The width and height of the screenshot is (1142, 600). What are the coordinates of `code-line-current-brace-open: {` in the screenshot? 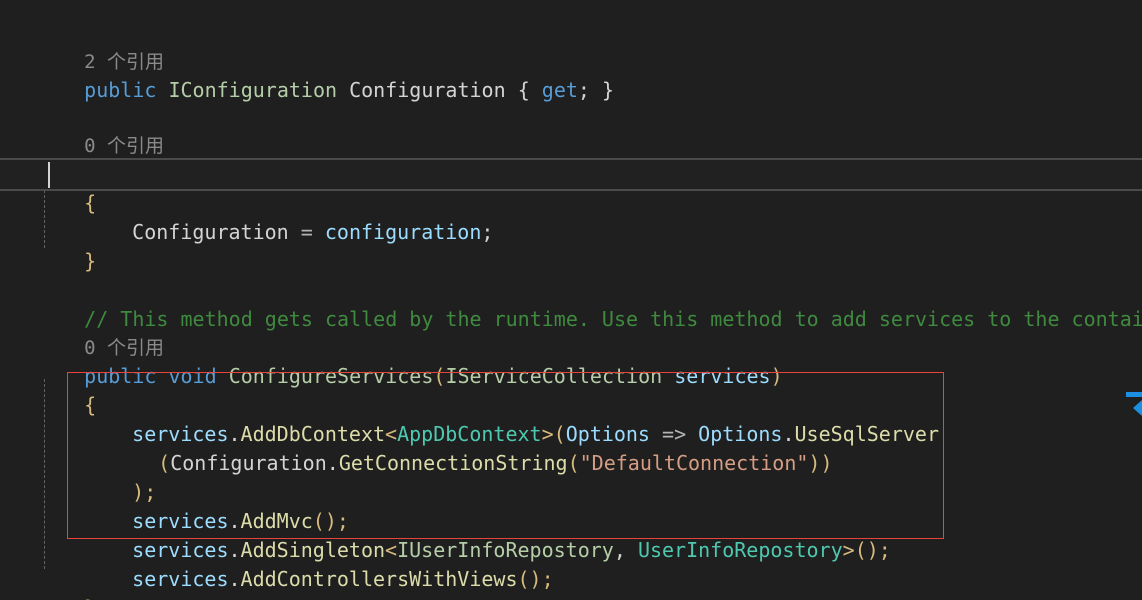 It's located at (571, 186).